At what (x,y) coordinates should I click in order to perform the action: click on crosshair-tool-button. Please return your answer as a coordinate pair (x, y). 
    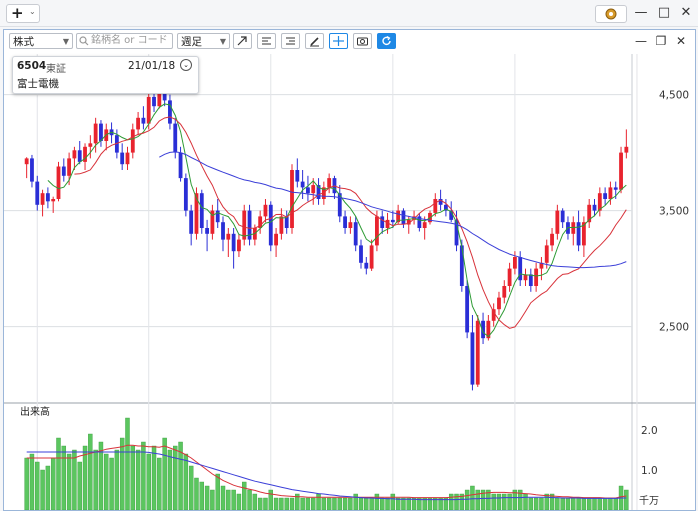
    Looking at the image, I should click on (338, 41).